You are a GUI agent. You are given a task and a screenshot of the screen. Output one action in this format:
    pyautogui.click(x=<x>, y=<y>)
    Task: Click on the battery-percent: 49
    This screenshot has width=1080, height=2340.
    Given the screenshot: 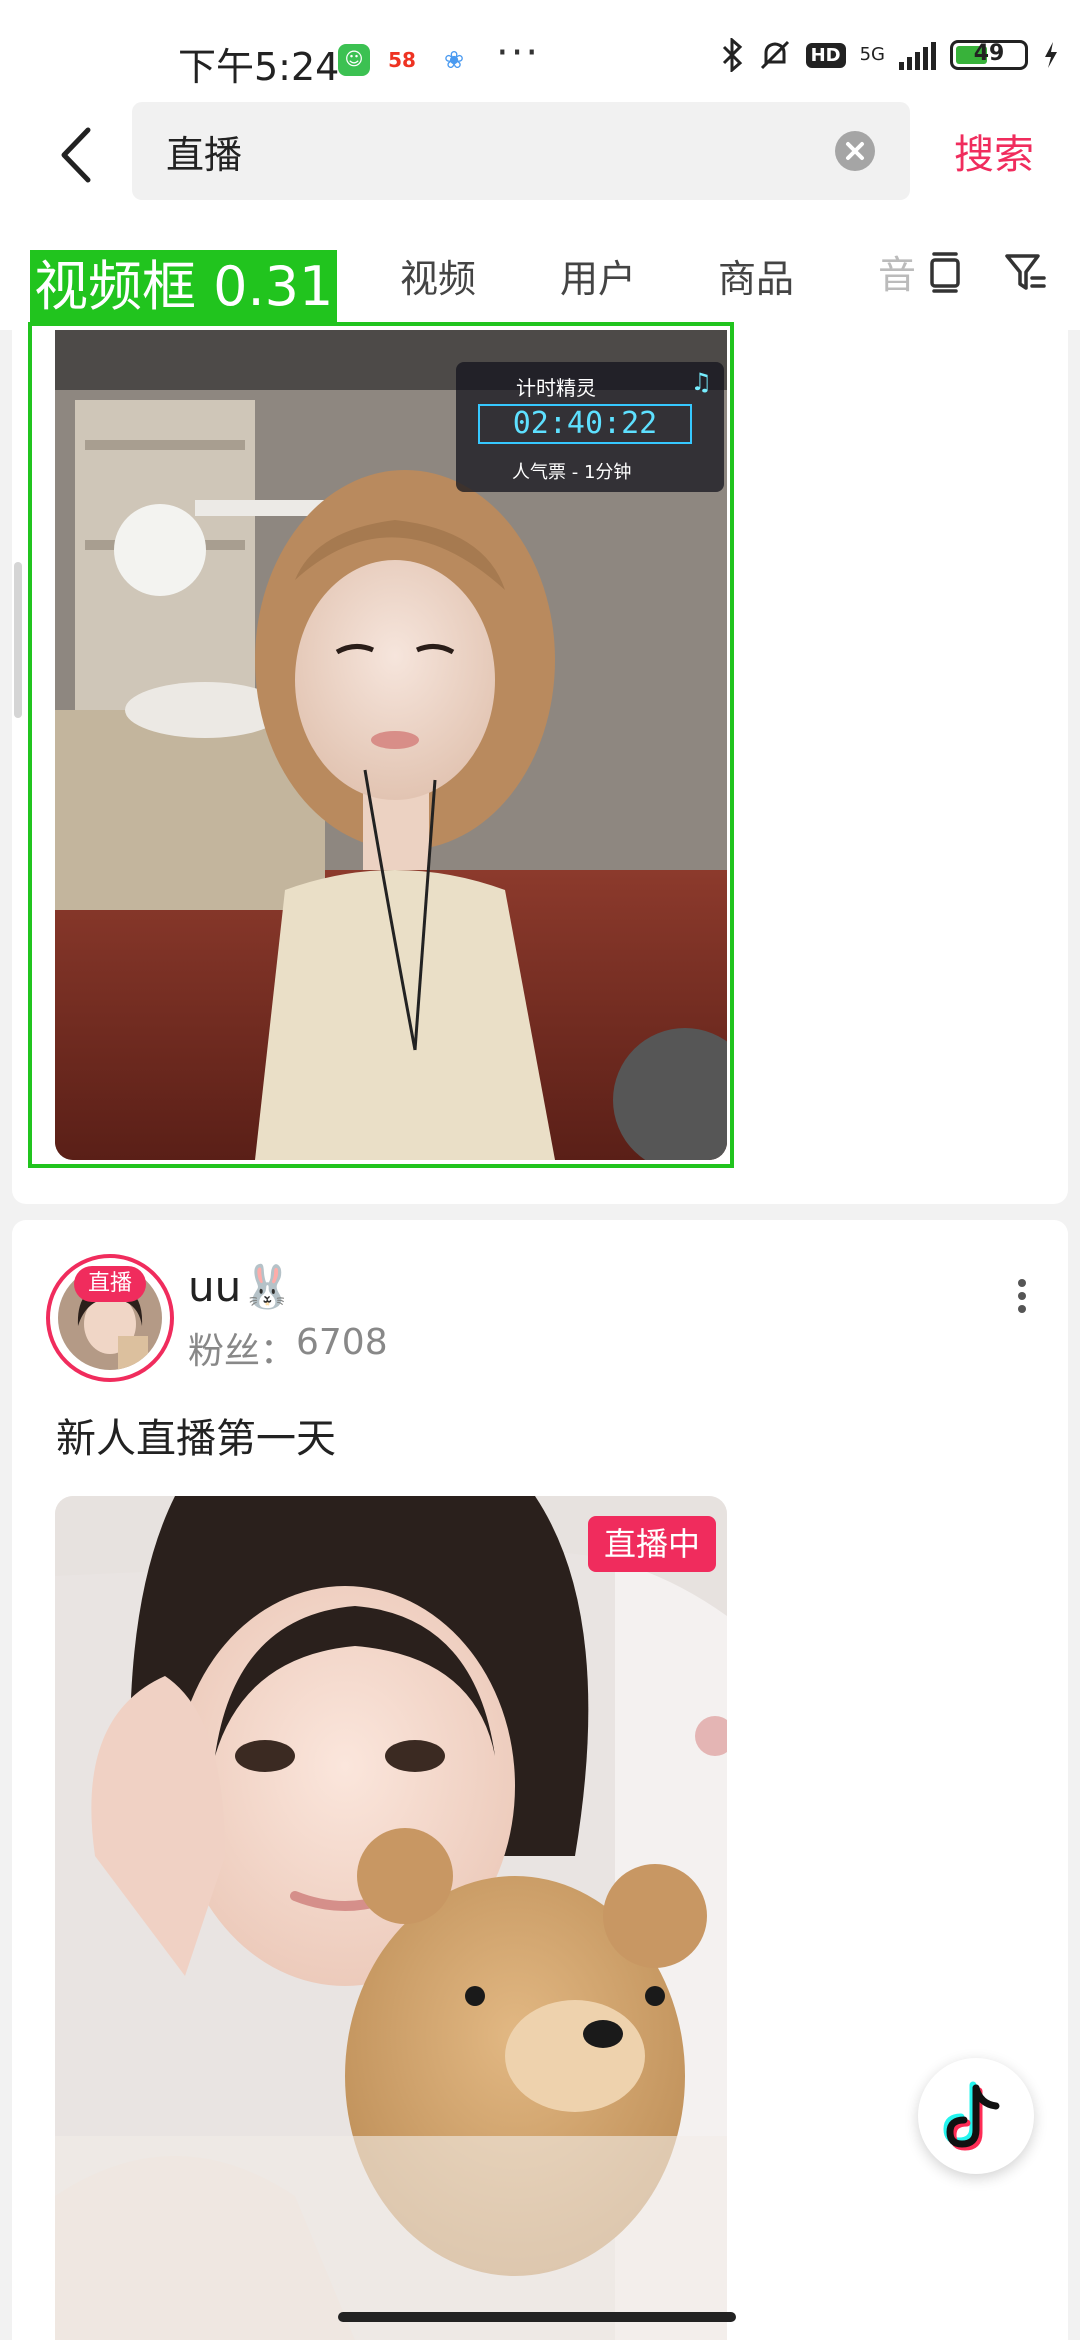 What is the action you would take?
    pyautogui.click(x=989, y=53)
    